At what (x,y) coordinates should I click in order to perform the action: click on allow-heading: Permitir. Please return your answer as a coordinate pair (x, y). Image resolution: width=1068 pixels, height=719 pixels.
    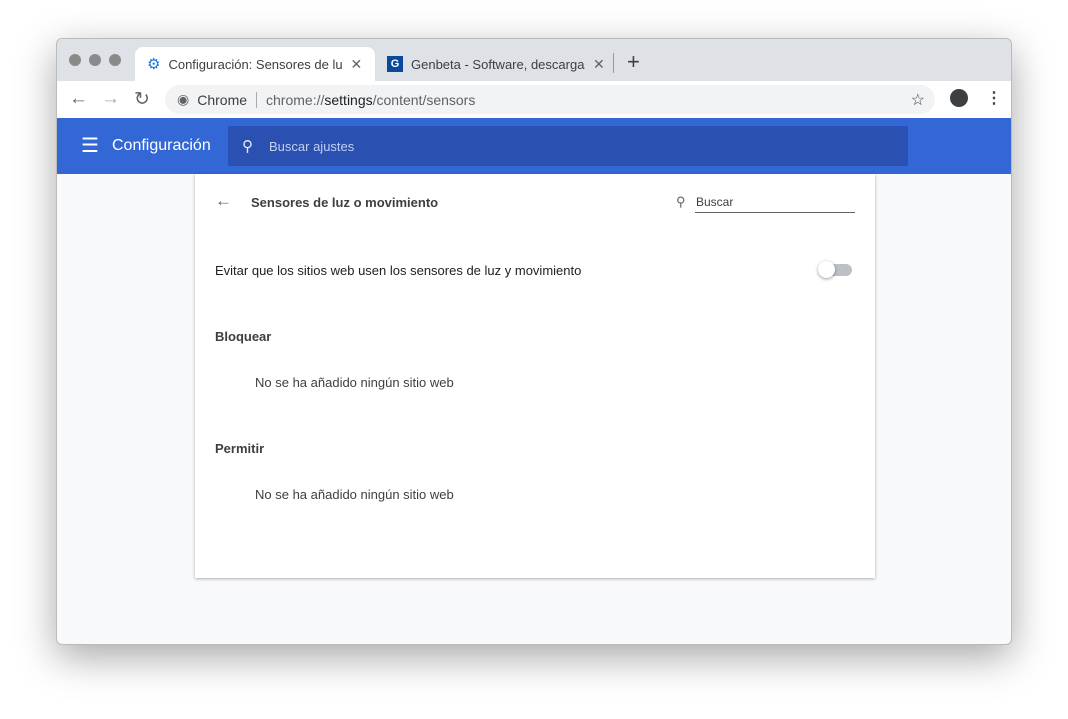
    Looking at the image, I should click on (240, 448).